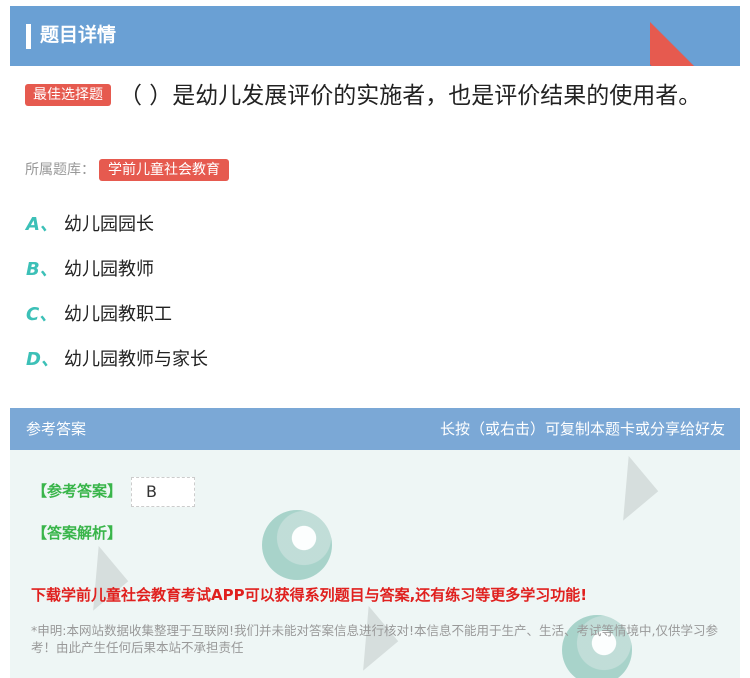 The height and width of the screenshot is (678, 750). Describe the element at coordinates (68, 95) in the screenshot. I see `question-type-badge: 最佳选择题` at that location.